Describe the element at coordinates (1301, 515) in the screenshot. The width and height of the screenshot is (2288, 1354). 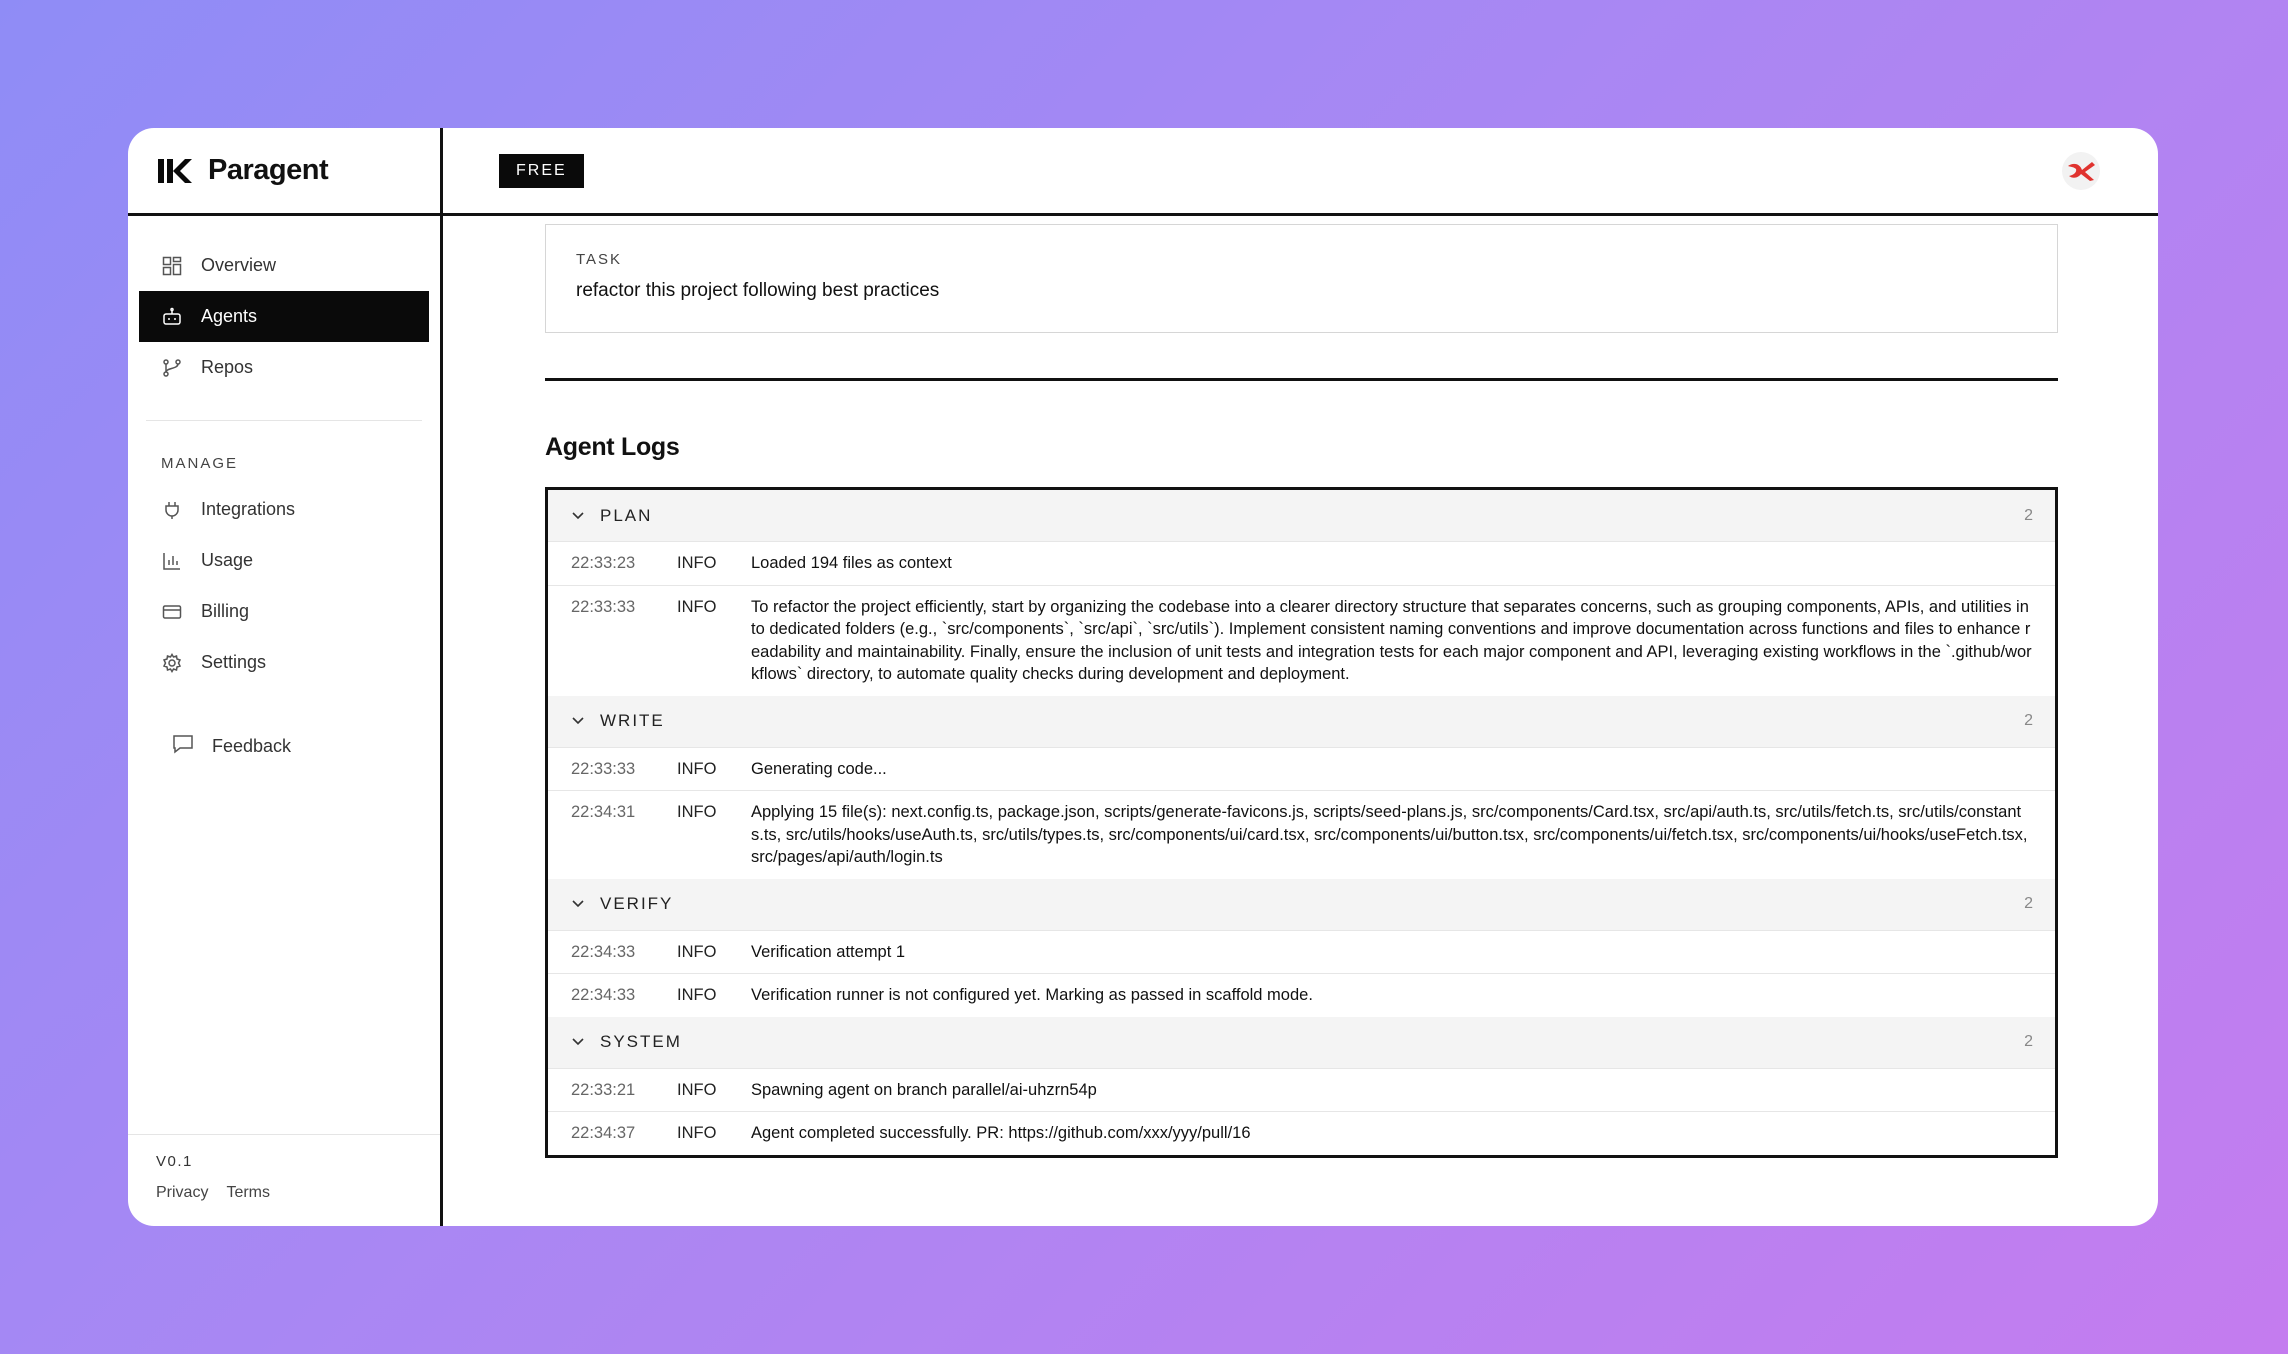
I see `log-group-header: PLAN 2` at that location.